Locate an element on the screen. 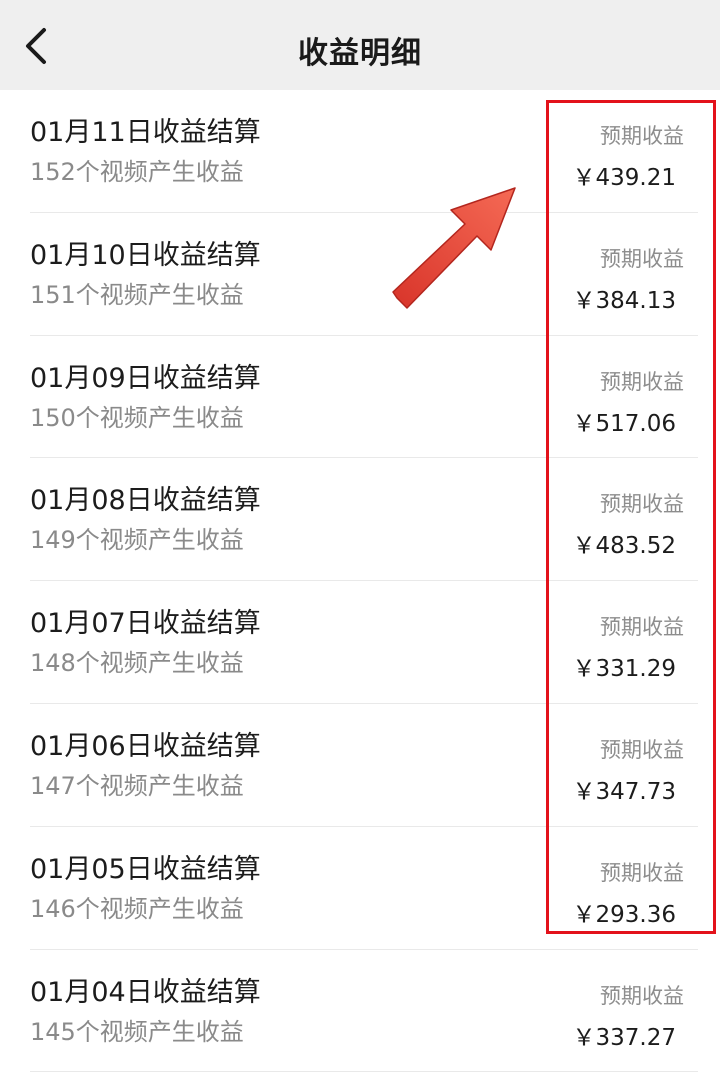 This screenshot has height=1072, width=720. video-count: 150个视频产生收益 is located at coordinates (137, 417).